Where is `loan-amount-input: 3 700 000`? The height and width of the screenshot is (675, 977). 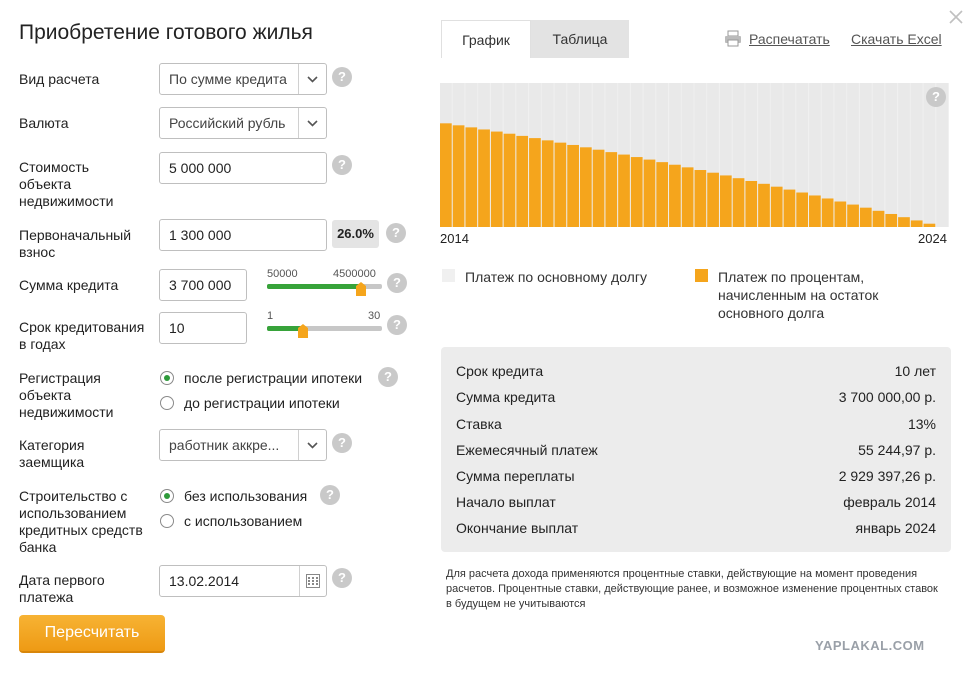
loan-amount-input: 3 700 000 is located at coordinates (203, 285).